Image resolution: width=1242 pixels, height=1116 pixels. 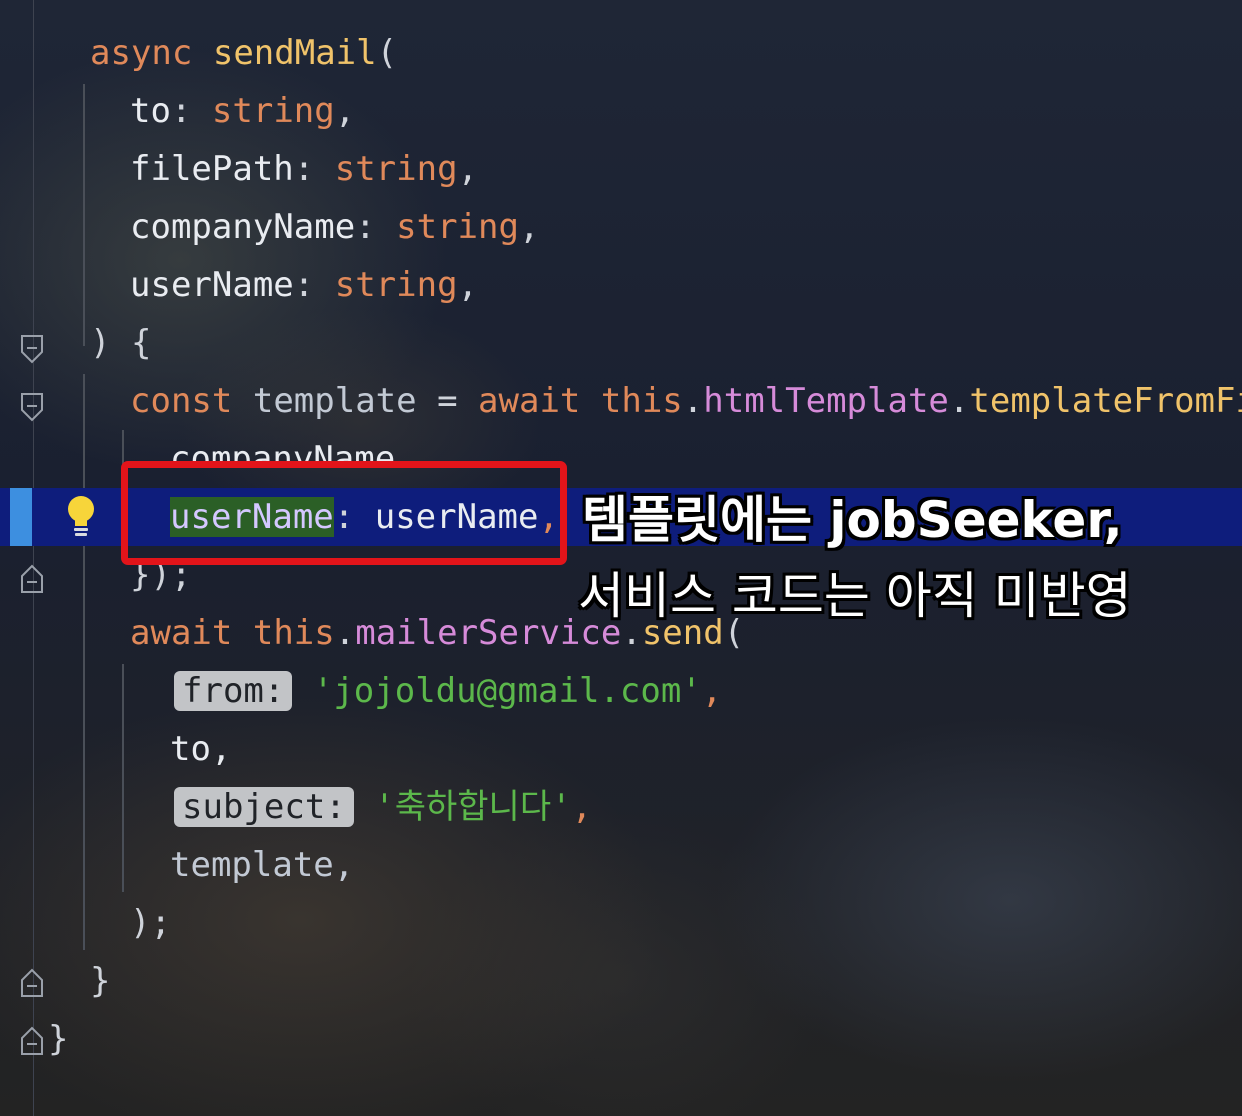 I want to click on param-name: filePath, so click(x=212, y=169).